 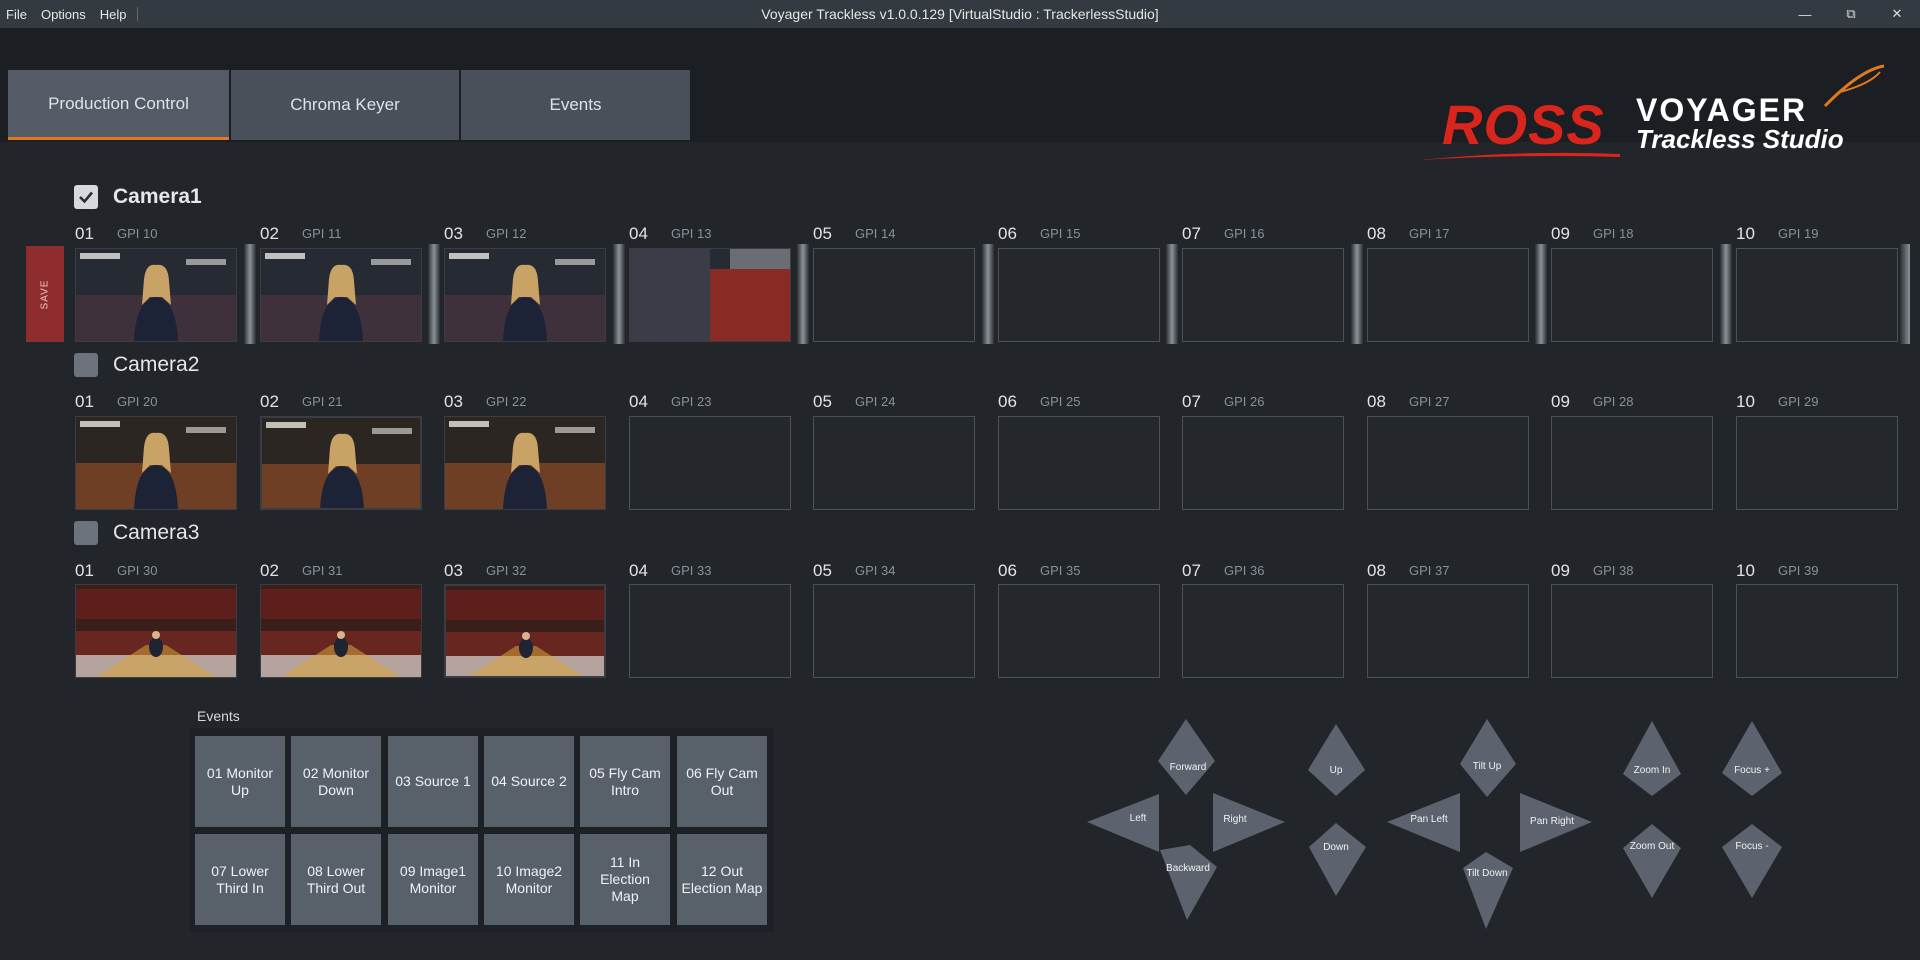 I want to click on tab-events: Events, so click(x=575, y=105).